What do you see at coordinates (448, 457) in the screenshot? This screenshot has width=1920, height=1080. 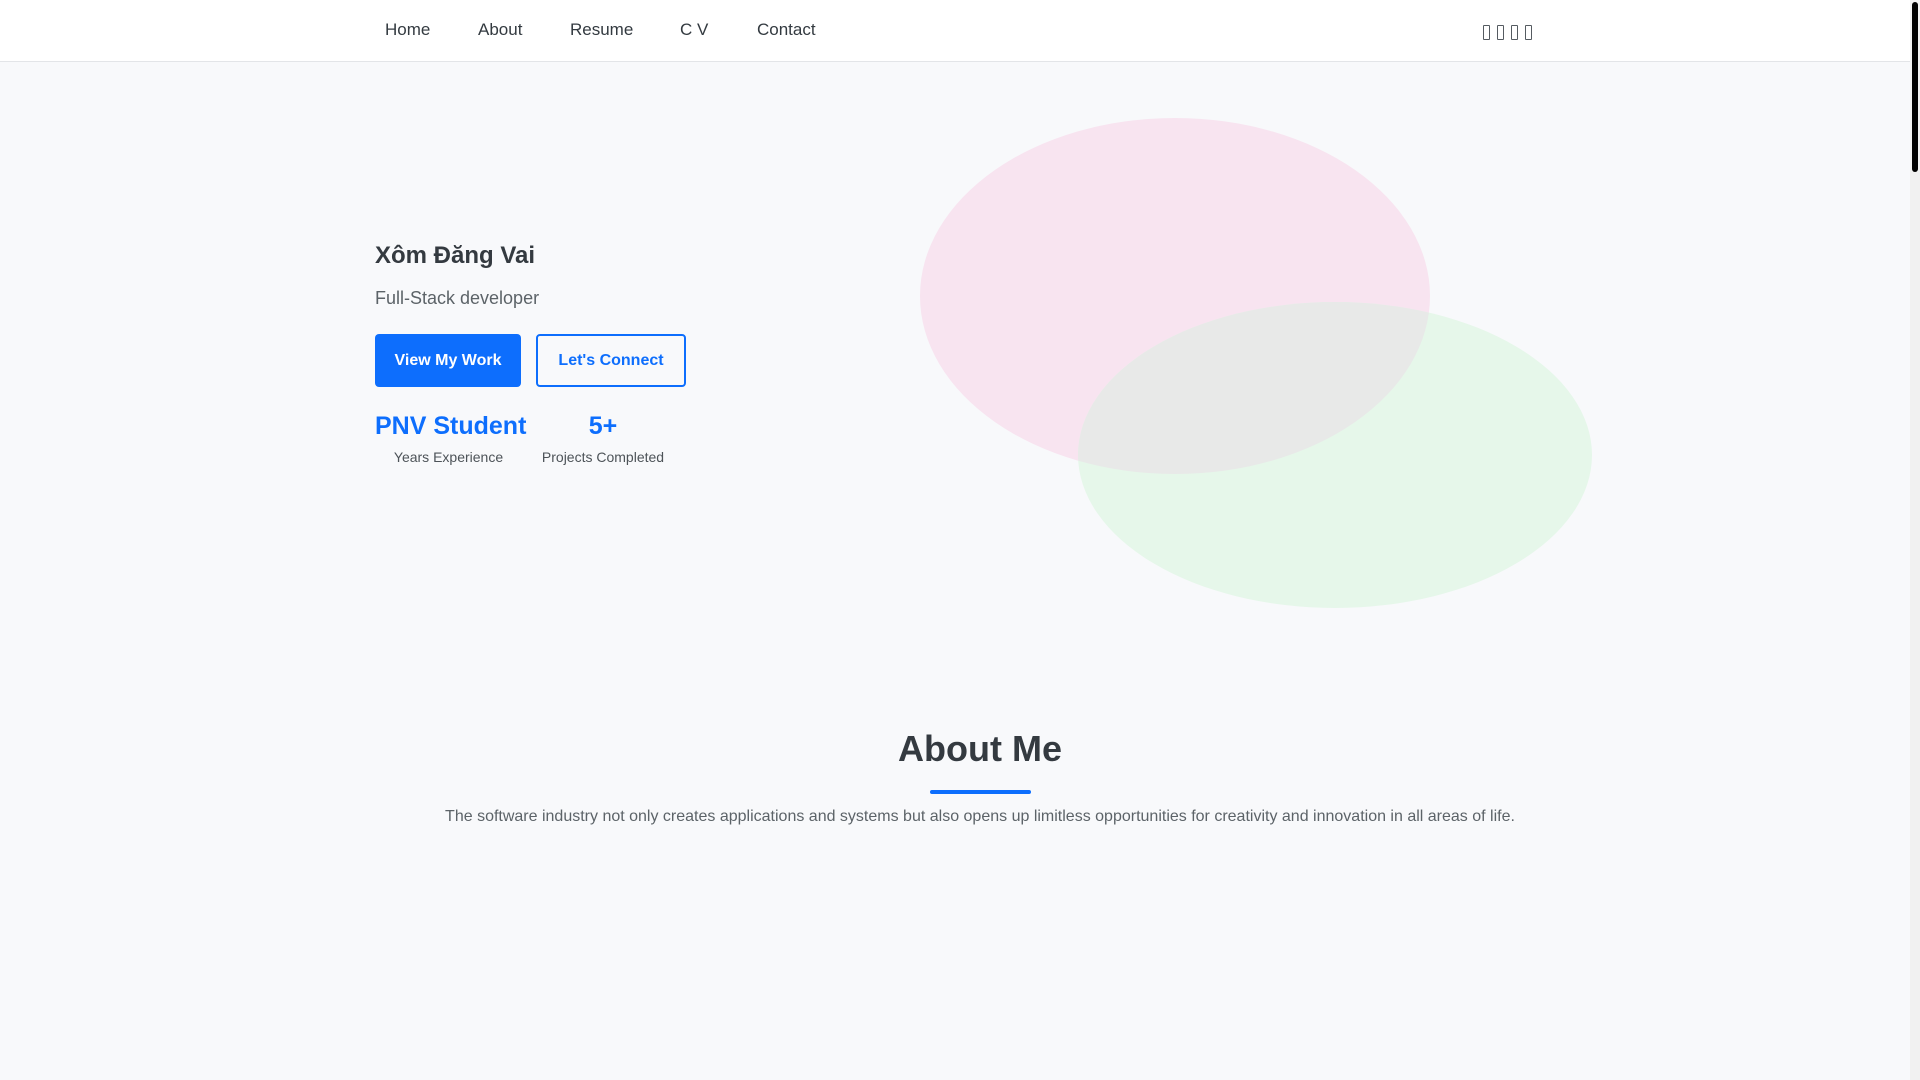 I see `stat-student-label: Years Experience` at bounding box center [448, 457].